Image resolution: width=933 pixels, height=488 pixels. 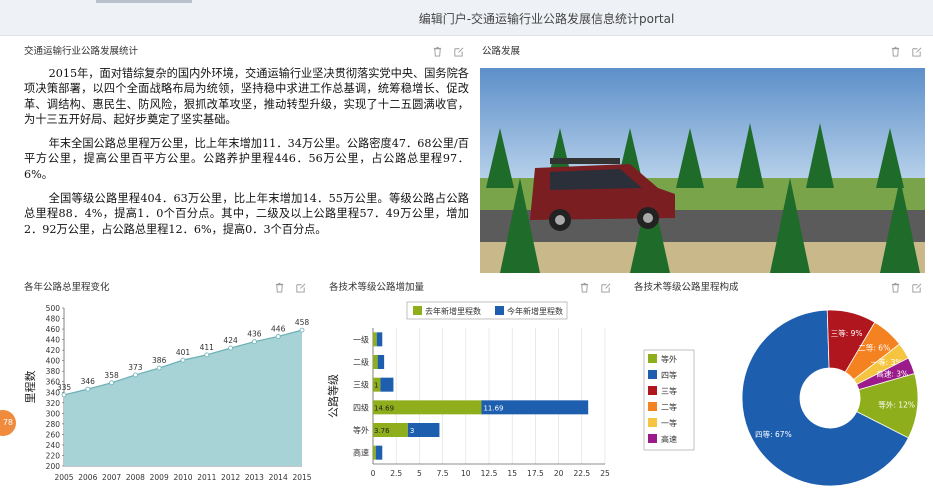 What do you see at coordinates (302, 322) in the screenshot?
I see `data-label: 458` at bounding box center [302, 322].